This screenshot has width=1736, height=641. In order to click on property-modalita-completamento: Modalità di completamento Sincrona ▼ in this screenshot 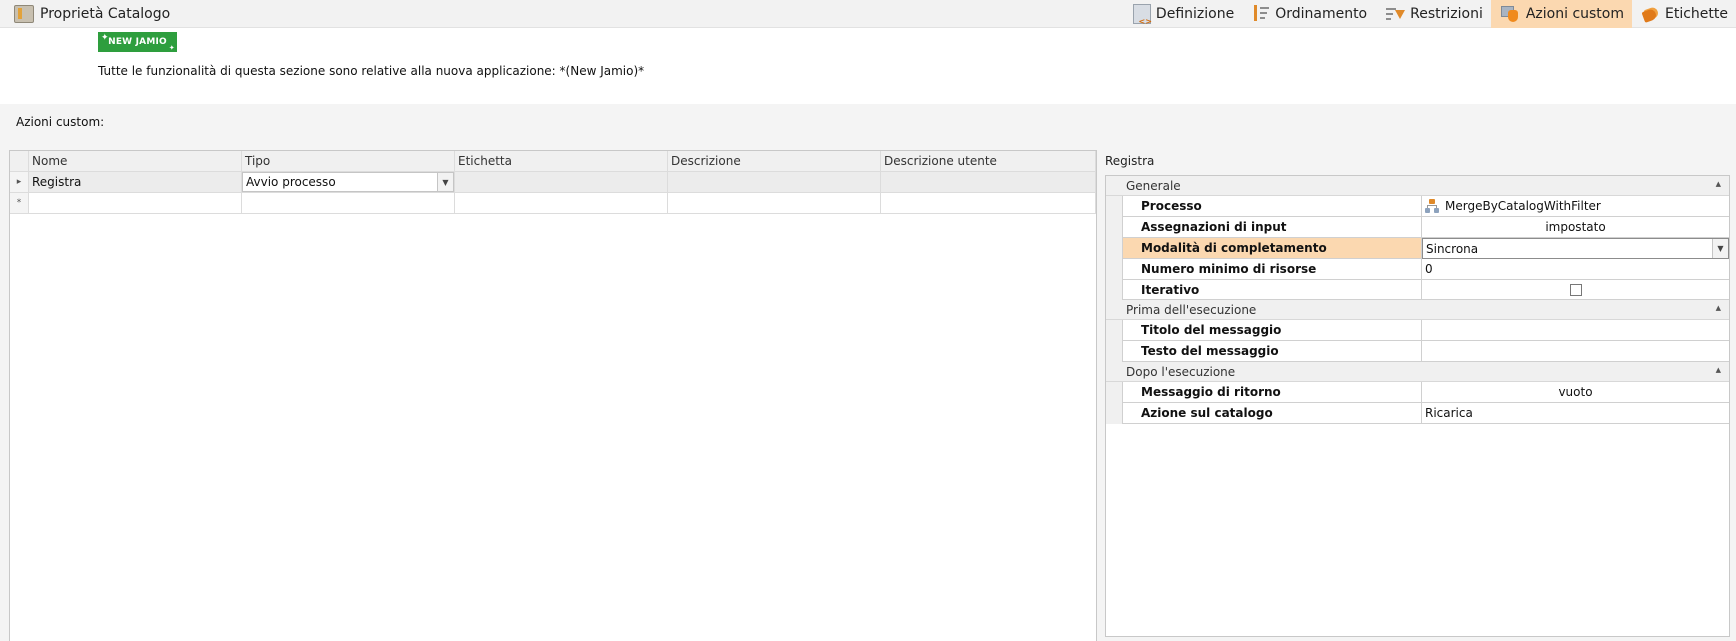, I will do `click(1417, 248)`.